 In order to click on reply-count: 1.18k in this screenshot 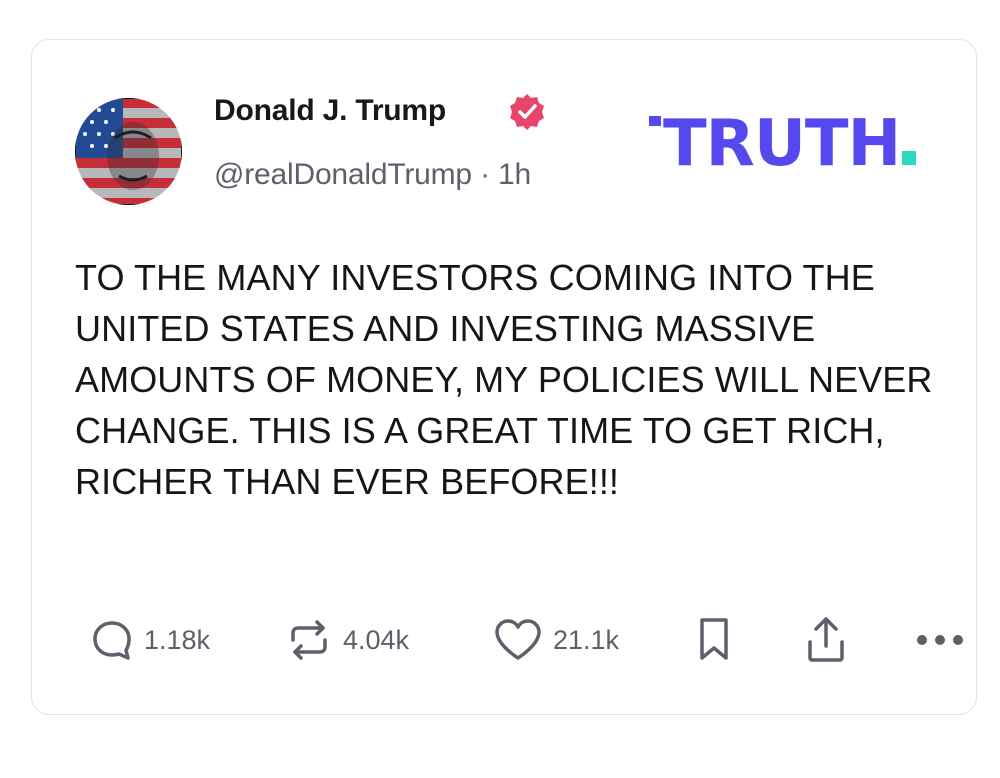, I will do `click(177, 639)`.